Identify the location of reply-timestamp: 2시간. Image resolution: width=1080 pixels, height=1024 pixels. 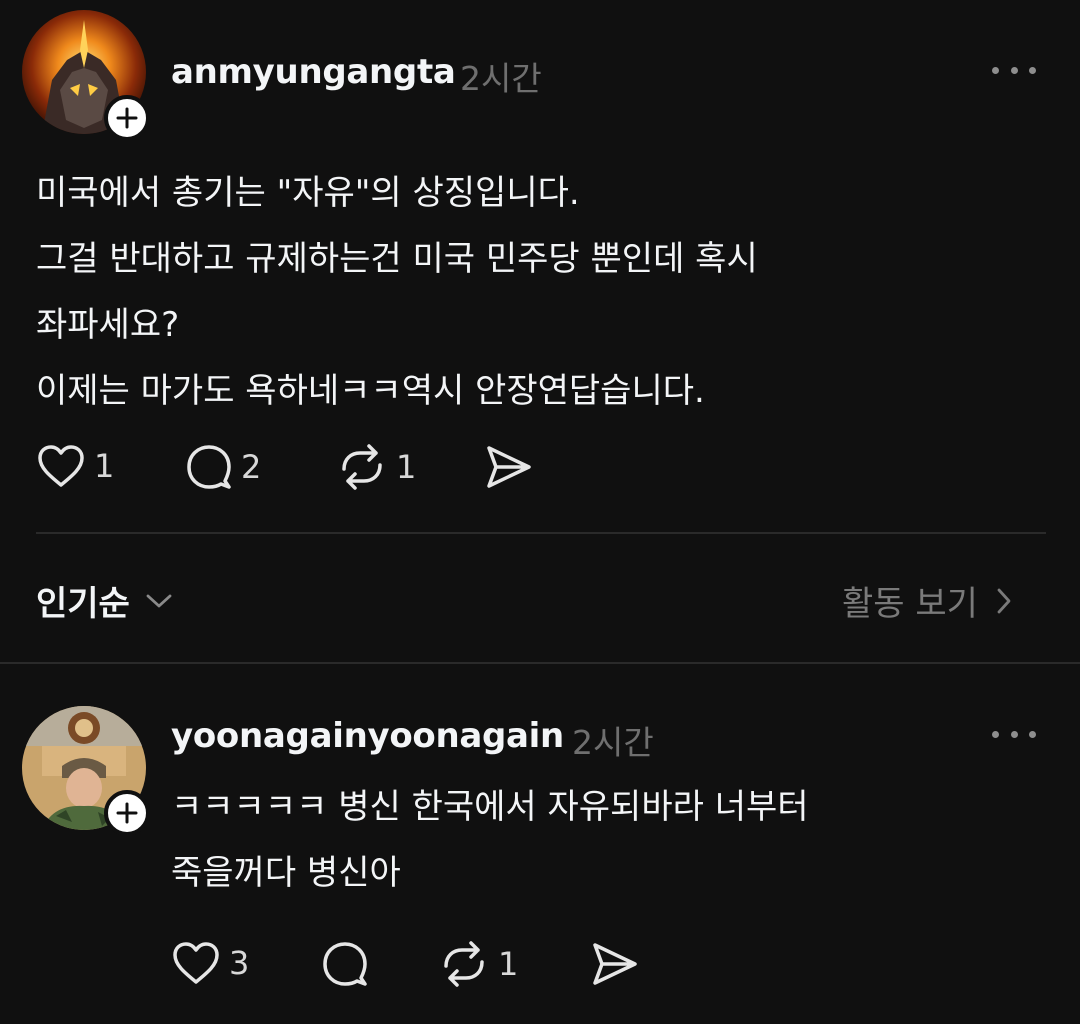
(613, 742).